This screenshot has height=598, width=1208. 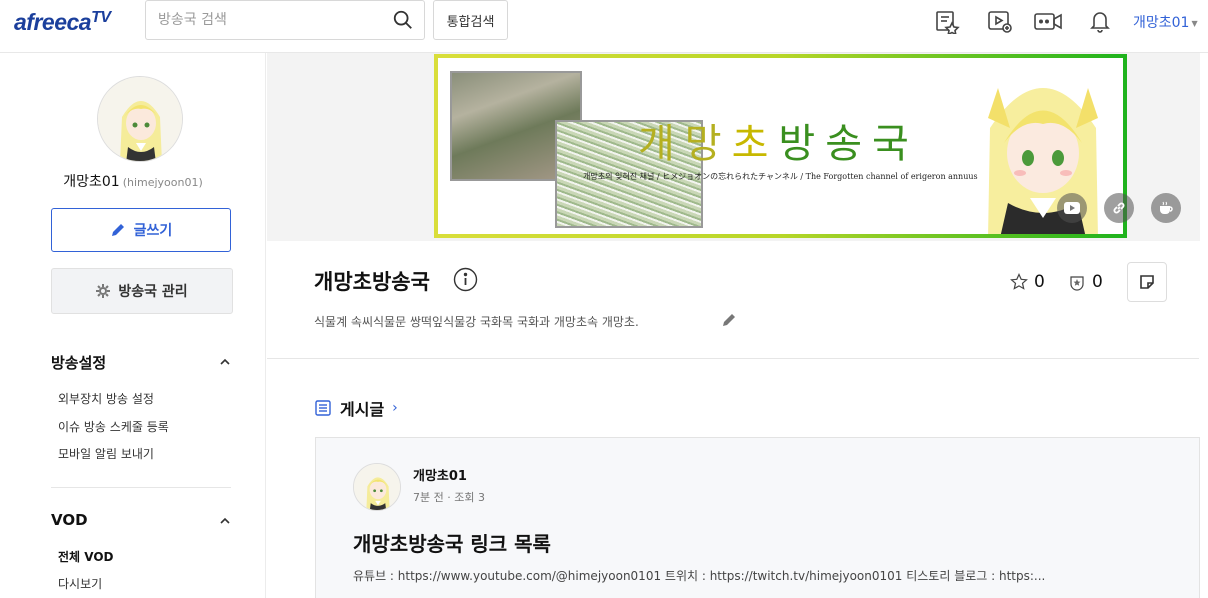 I want to click on sidebar-item-issue-schedule: 이슈 방송 스케줄 등록, so click(x=113, y=426).